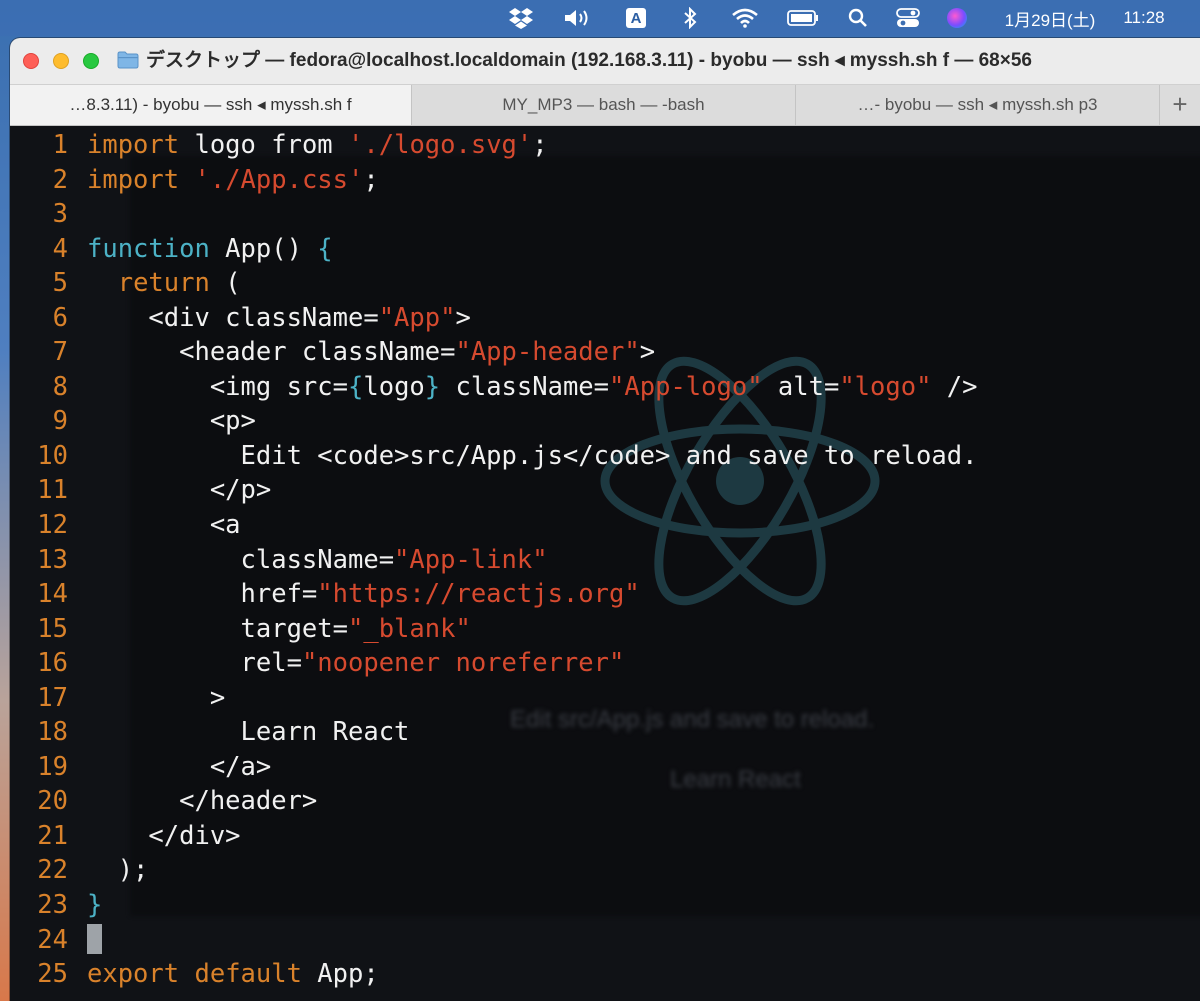 The height and width of the screenshot is (1001, 1200). Describe the element at coordinates (745, 18) in the screenshot. I see `wifi-icon` at that location.